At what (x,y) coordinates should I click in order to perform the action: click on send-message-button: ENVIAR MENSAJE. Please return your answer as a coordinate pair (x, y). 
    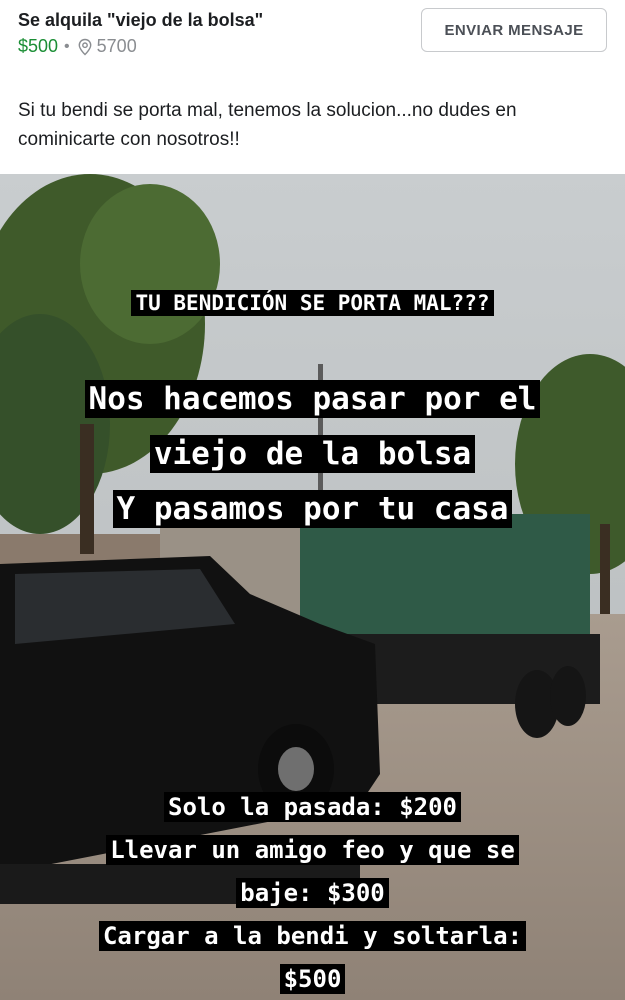
    Looking at the image, I should click on (514, 30).